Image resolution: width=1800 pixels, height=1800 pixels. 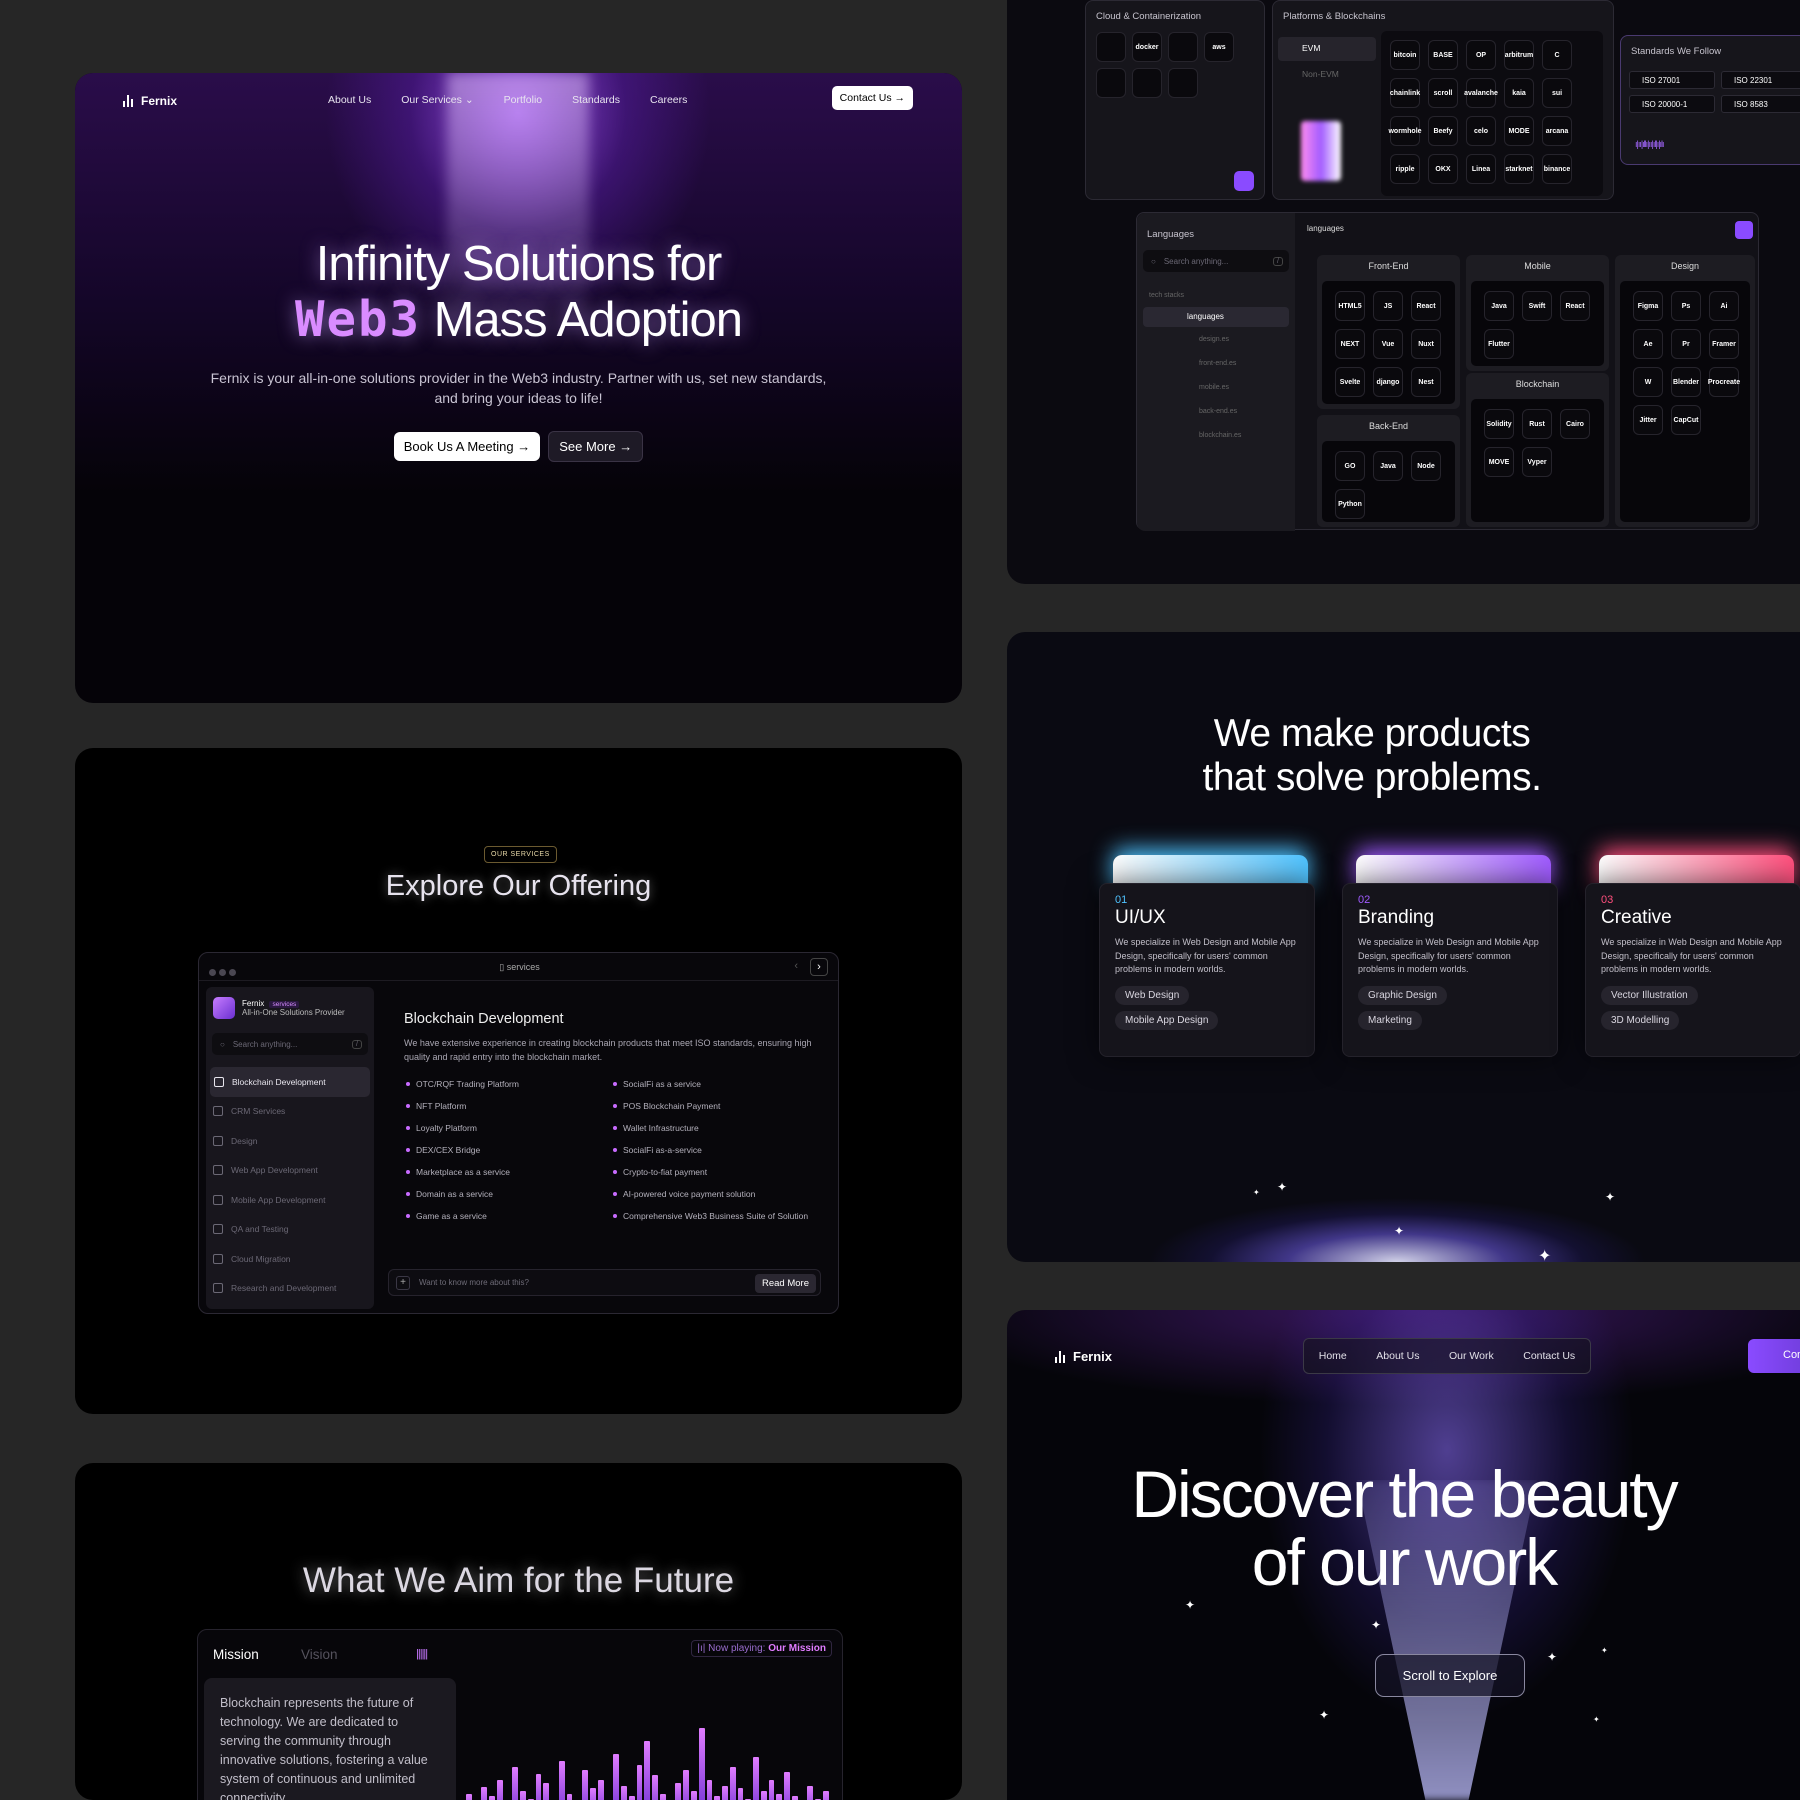 What do you see at coordinates (1648, 382) in the screenshot?
I see `w-icon: W` at bounding box center [1648, 382].